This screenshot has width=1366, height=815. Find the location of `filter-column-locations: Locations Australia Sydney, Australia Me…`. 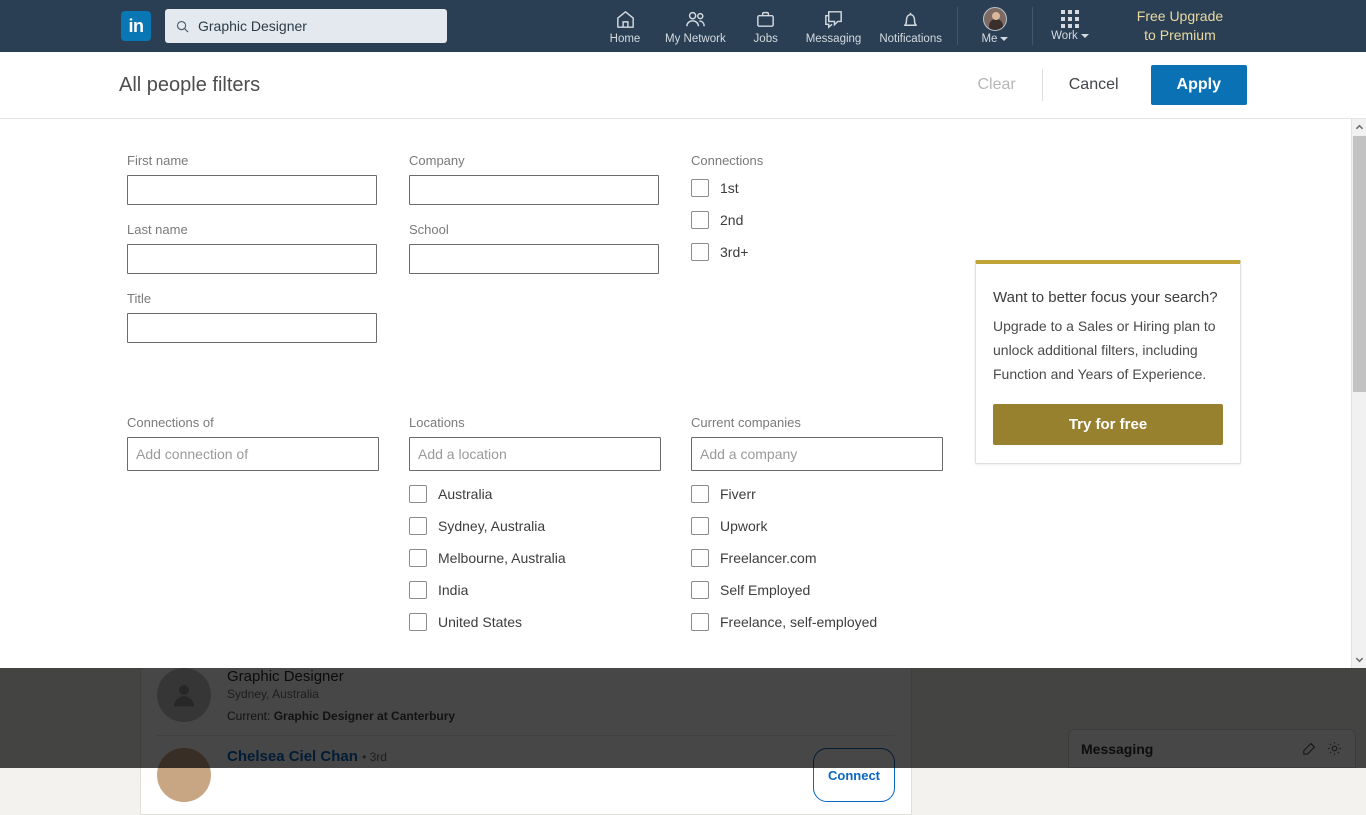

filter-column-locations: Locations Australia Sydney, Australia Me… is located at coordinates (550, 530).